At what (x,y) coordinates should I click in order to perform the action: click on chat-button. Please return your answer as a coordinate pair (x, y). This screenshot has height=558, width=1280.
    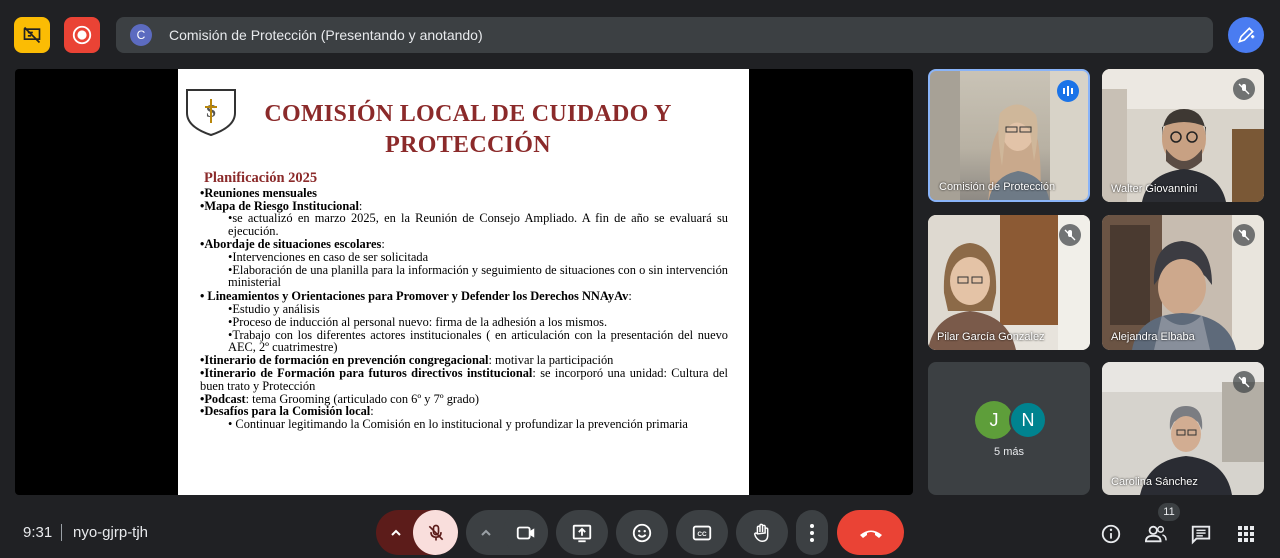
    Looking at the image, I should click on (1201, 534).